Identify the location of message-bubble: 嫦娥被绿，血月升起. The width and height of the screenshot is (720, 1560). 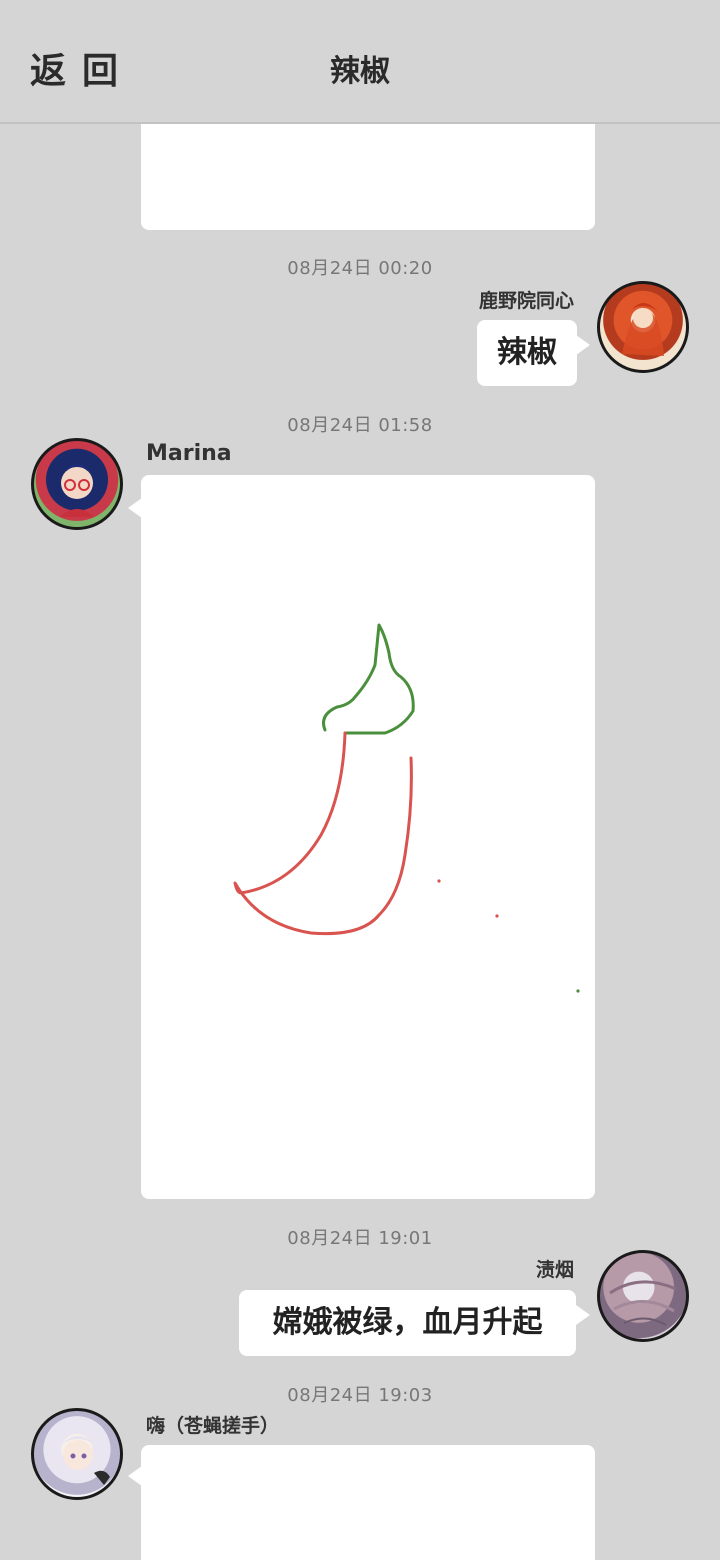
(407, 1323).